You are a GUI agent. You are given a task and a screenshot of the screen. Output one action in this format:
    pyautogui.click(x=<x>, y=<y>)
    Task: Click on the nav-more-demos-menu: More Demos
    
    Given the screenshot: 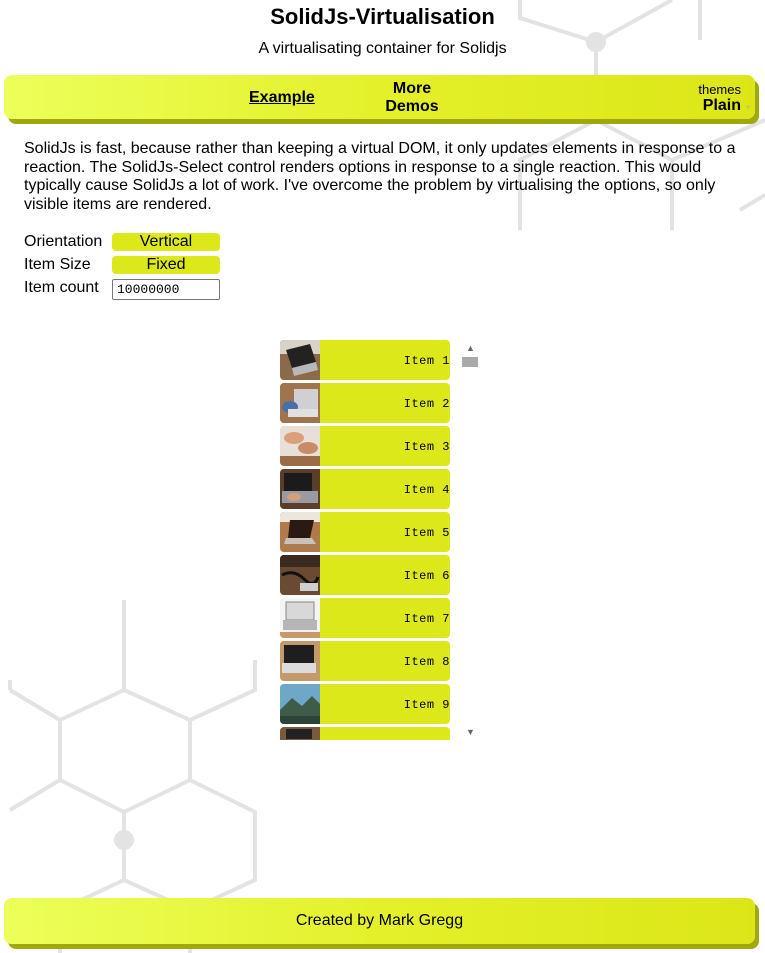 What is the action you would take?
    pyautogui.click(x=412, y=98)
    